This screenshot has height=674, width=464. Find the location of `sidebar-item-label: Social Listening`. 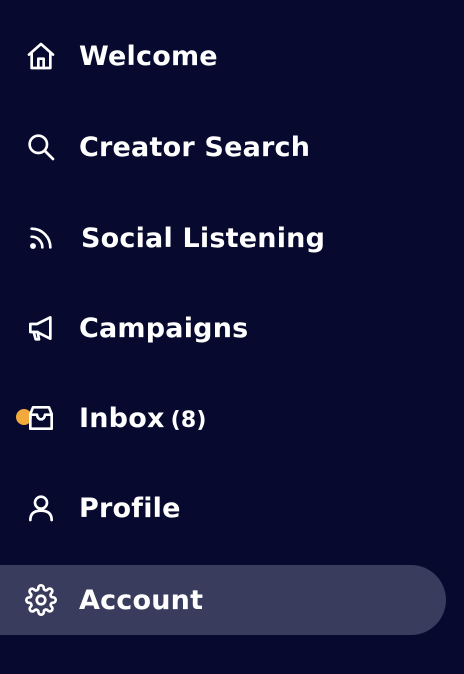

sidebar-item-label: Social Listening is located at coordinates (203, 238).